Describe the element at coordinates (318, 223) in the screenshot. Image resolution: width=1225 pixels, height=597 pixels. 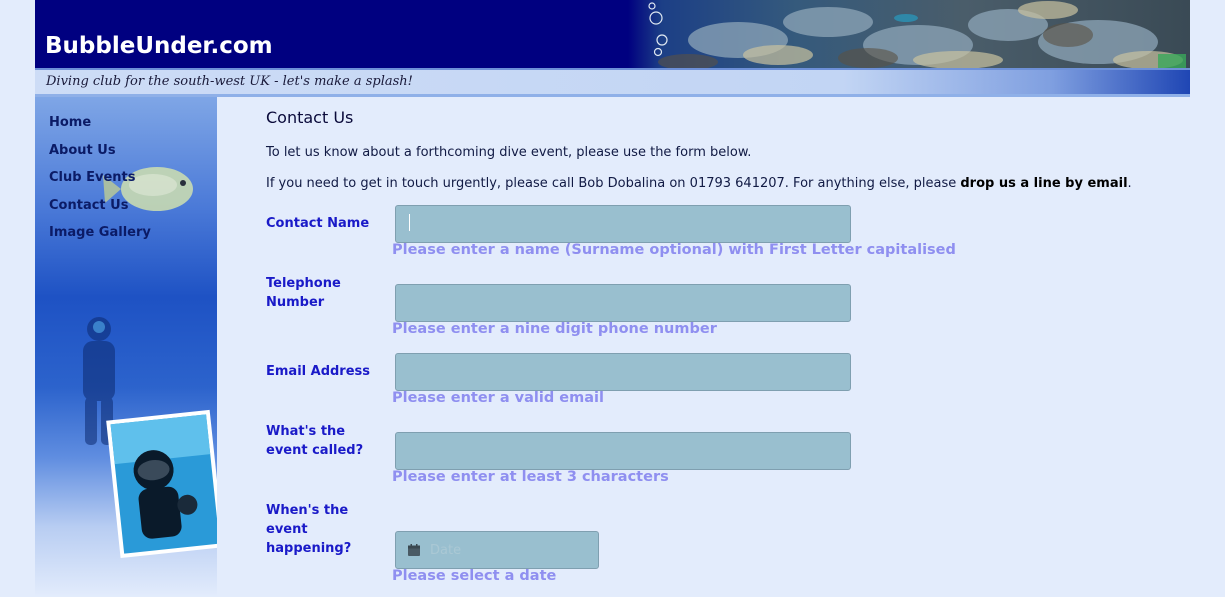
I see `contact-name-label: Contact Name` at that location.